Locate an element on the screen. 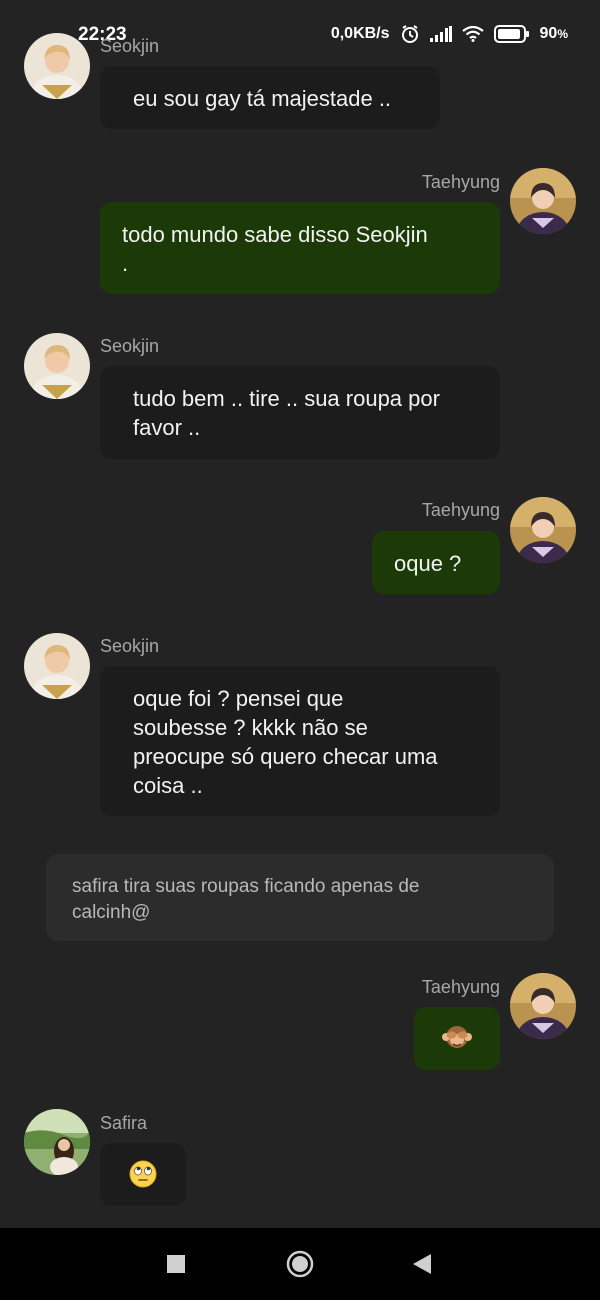  message-bubble-taehyung: oque ? is located at coordinates (436, 562).